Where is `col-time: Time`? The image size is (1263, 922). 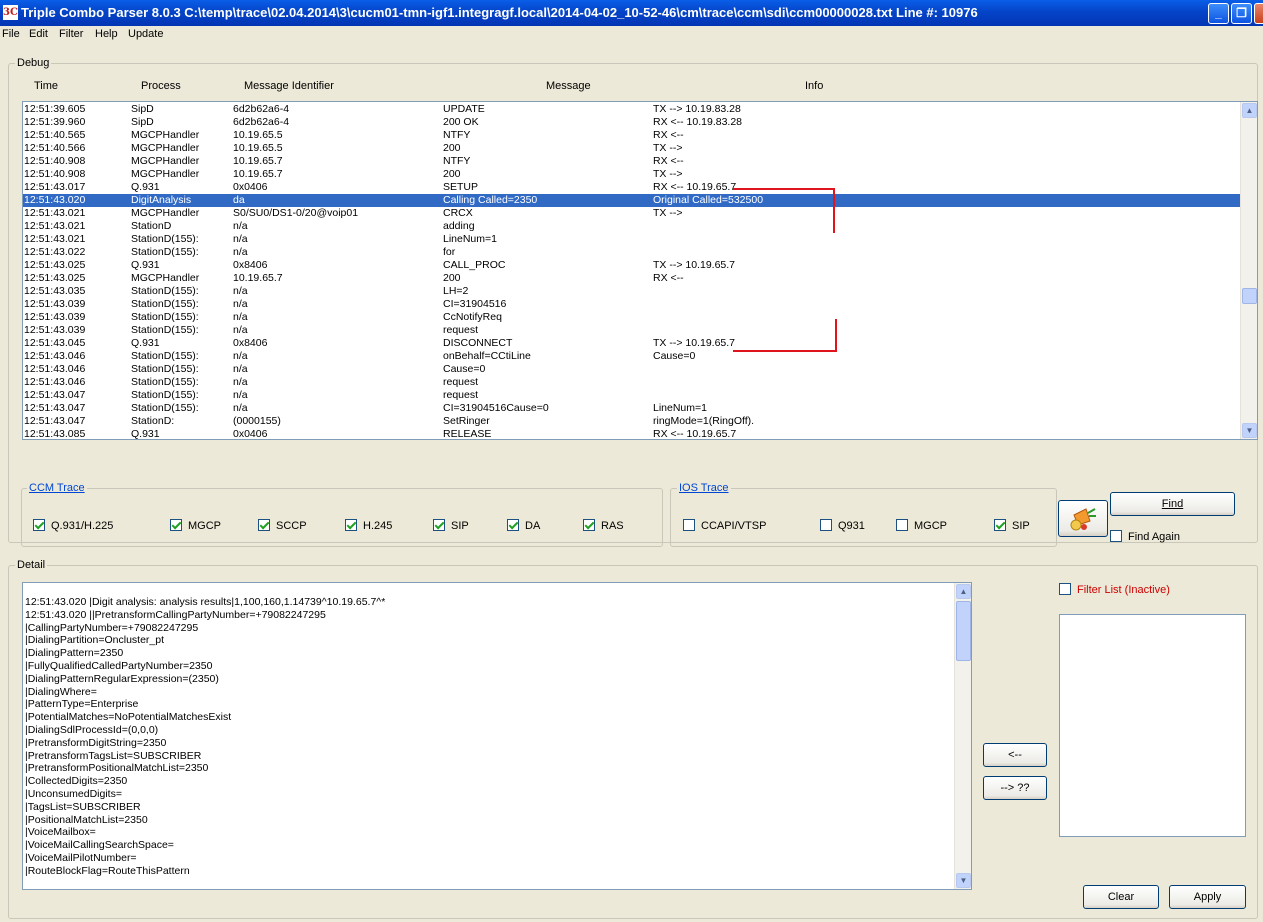
col-time: Time is located at coordinates (46, 86).